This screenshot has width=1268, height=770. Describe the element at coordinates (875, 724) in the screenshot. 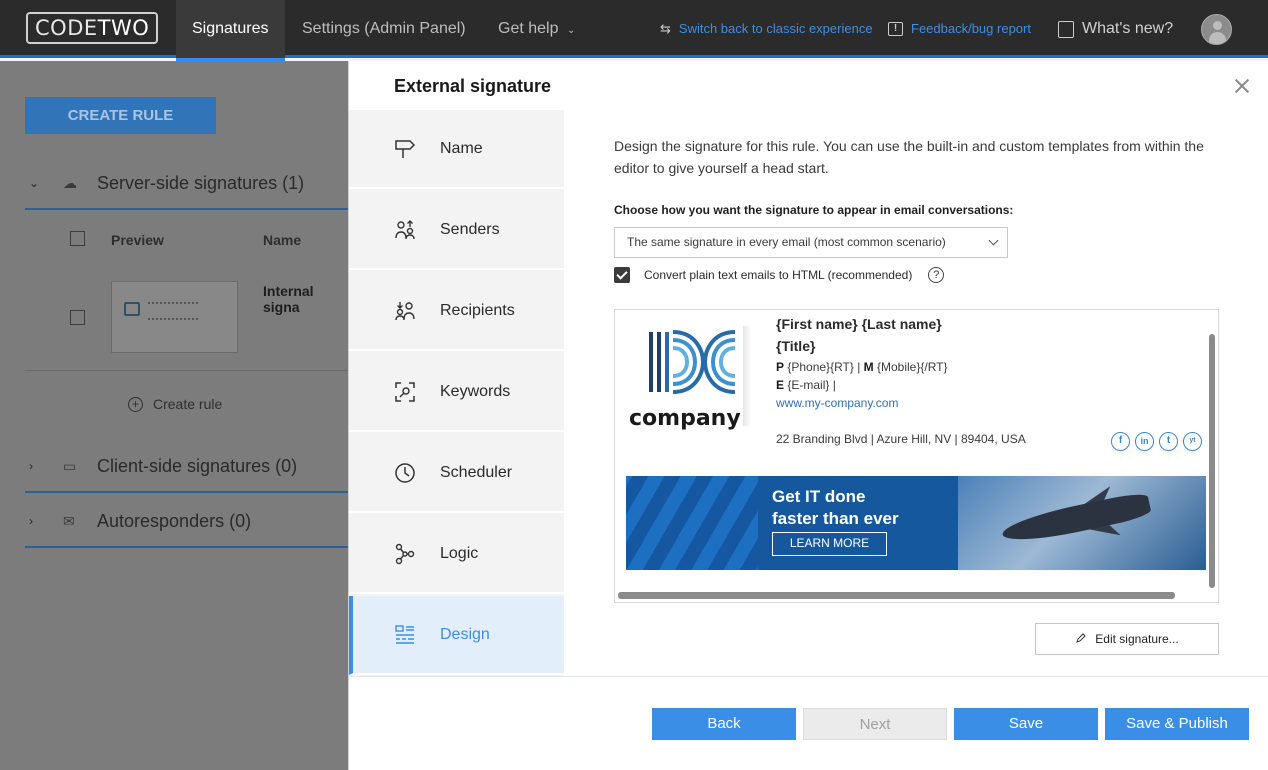

I see `next-button: Next` at that location.